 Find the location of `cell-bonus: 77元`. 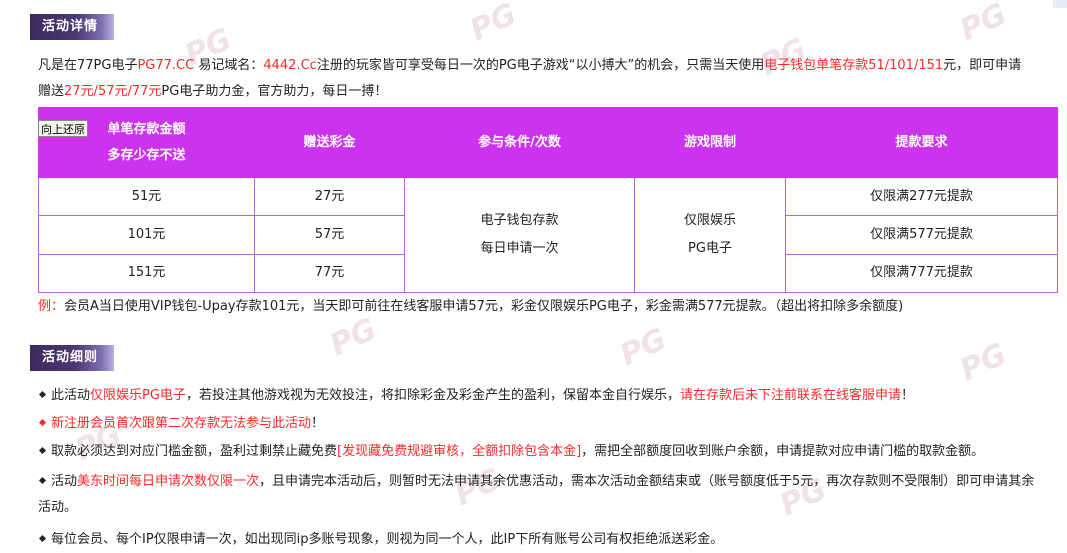

cell-bonus: 77元 is located at coordinates (329, 273).